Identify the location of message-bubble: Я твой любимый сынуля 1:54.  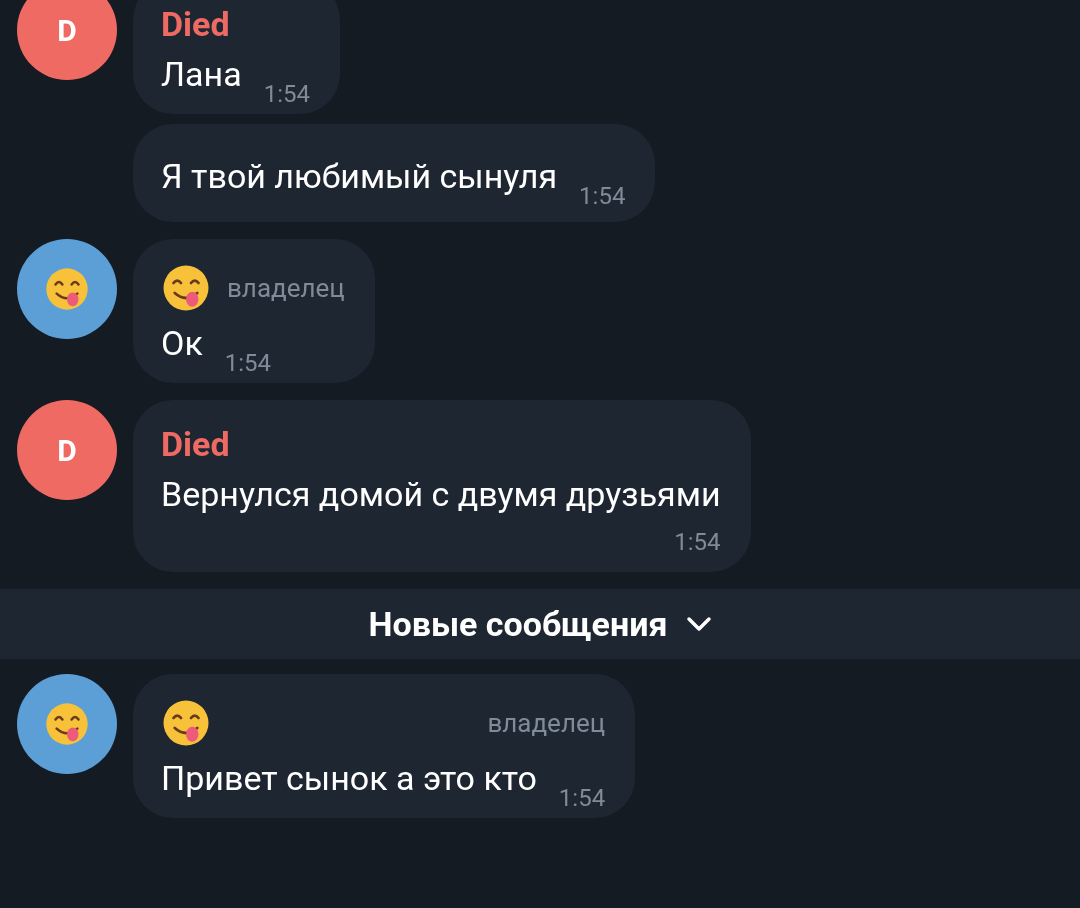
(394, 173).